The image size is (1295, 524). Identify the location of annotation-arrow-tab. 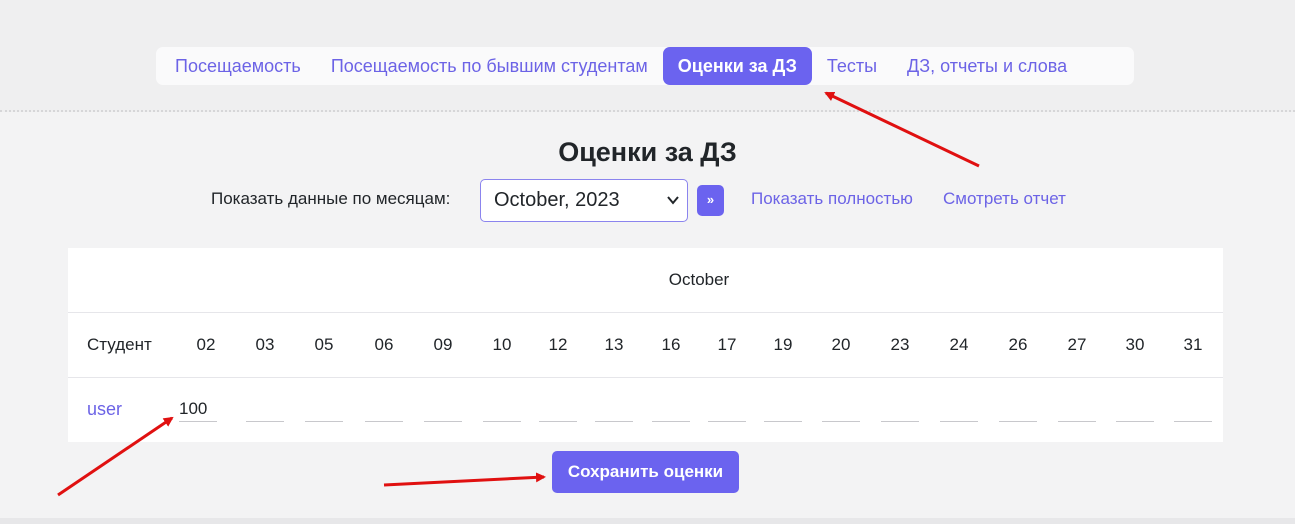
(902, 129).